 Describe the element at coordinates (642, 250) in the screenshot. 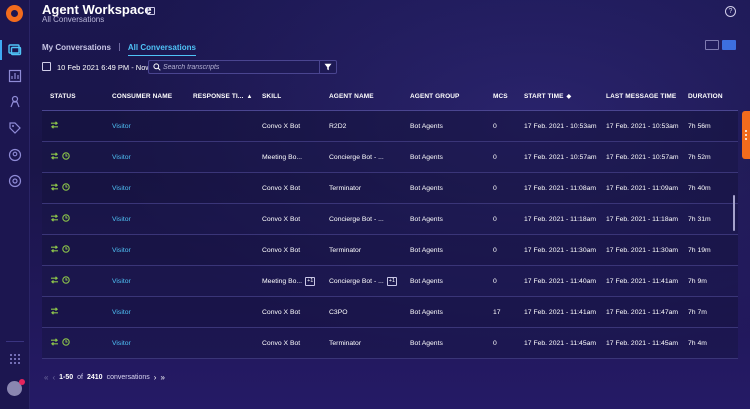

I see `last-message-time-cell: 17 Feb. 2021 - 11:30am` at that location.